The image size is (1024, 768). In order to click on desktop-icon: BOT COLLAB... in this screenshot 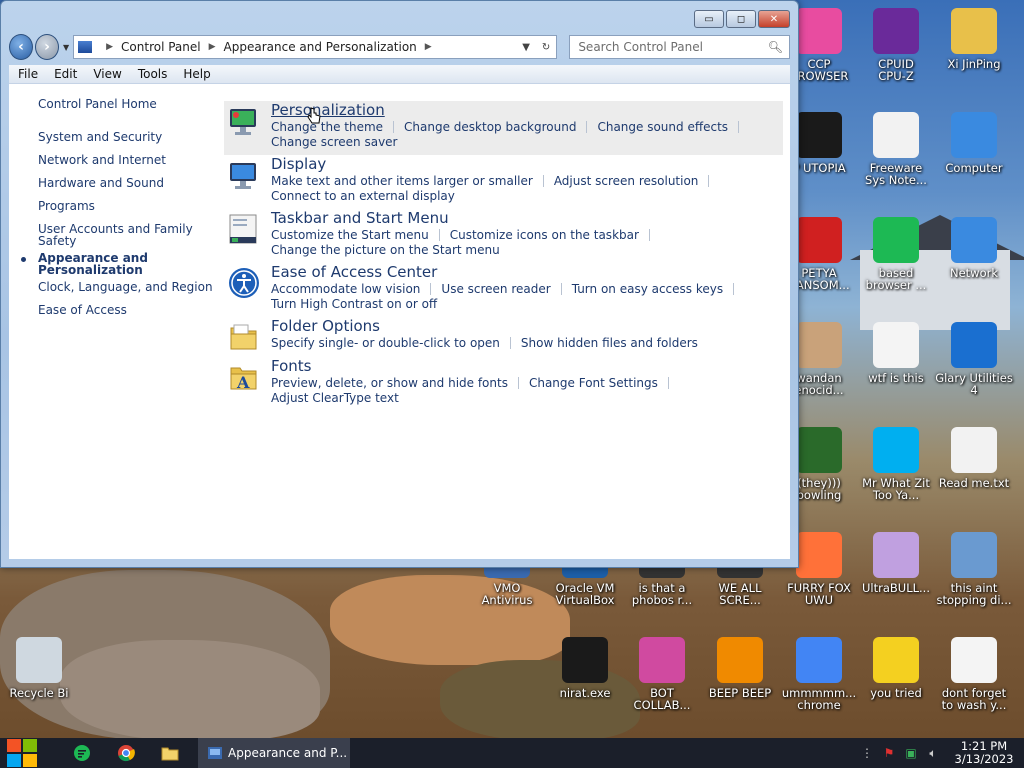, I will do `click(662, 674)`.